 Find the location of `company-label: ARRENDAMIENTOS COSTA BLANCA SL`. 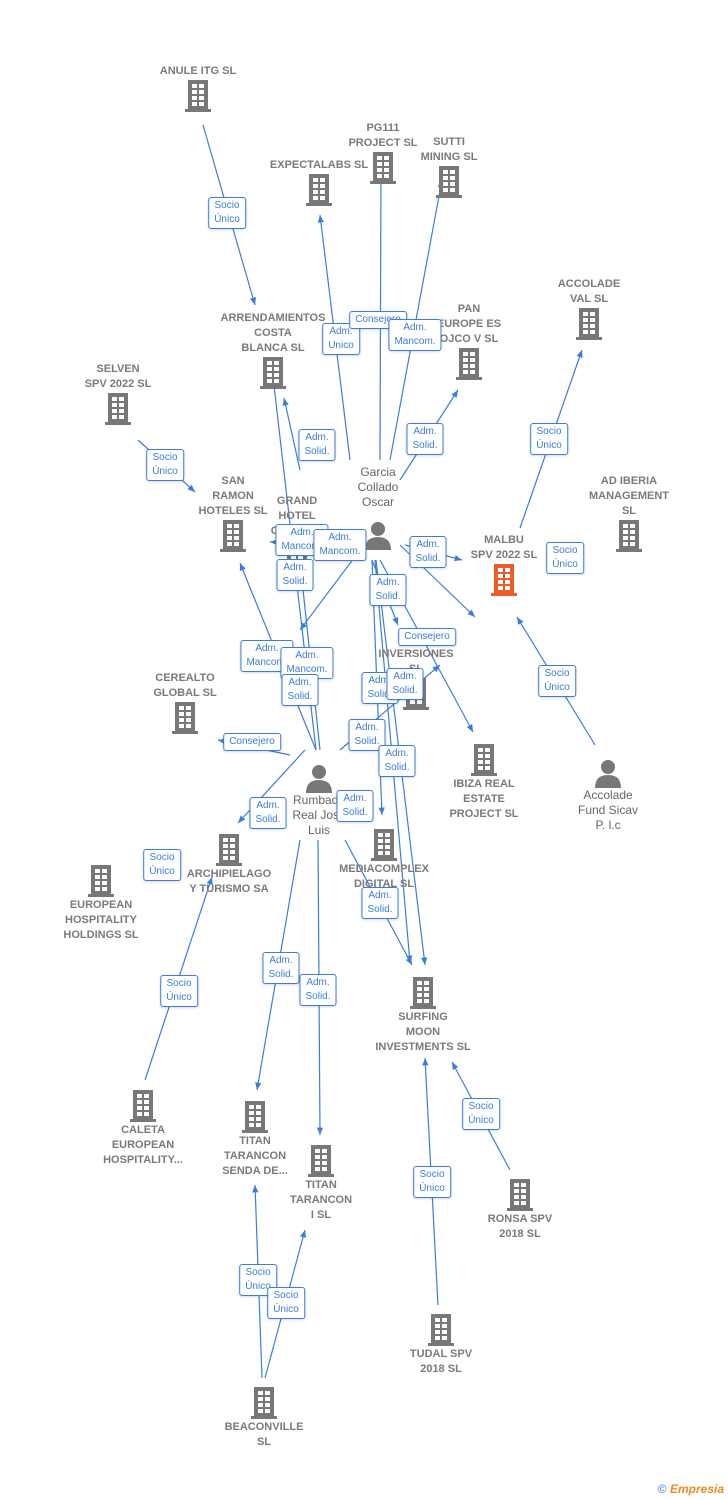

company-label: ARRENDAMIENTOS COSTA BLANCA SL is located at coordinates (273, 333).